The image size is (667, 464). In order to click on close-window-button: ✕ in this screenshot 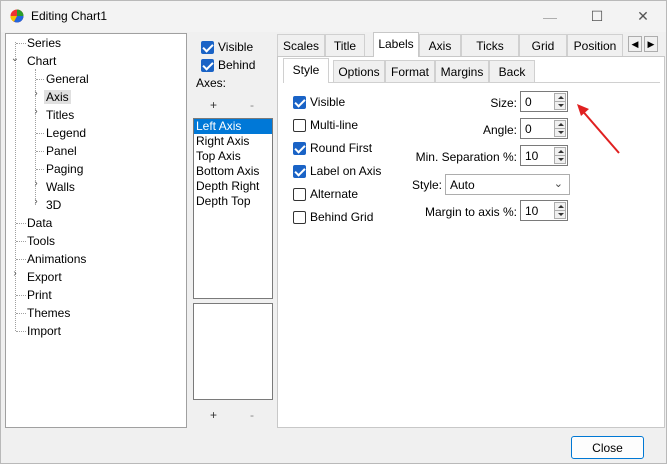, I will do `click(643, 16)`.